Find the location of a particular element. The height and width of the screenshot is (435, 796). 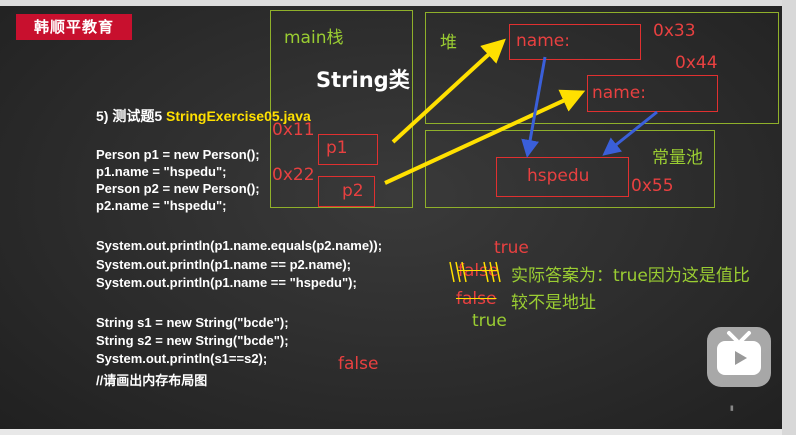

code-line: String s1 = new String("bcde"); is located at coordinates (192, 322).